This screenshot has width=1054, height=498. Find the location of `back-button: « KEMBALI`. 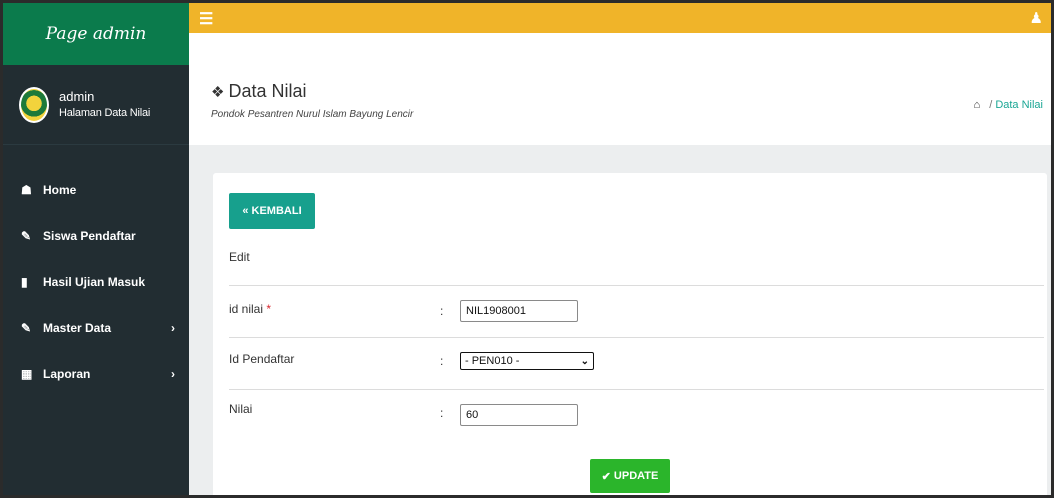

back-button: « KEMBALI is located at coordinates (272, 211).